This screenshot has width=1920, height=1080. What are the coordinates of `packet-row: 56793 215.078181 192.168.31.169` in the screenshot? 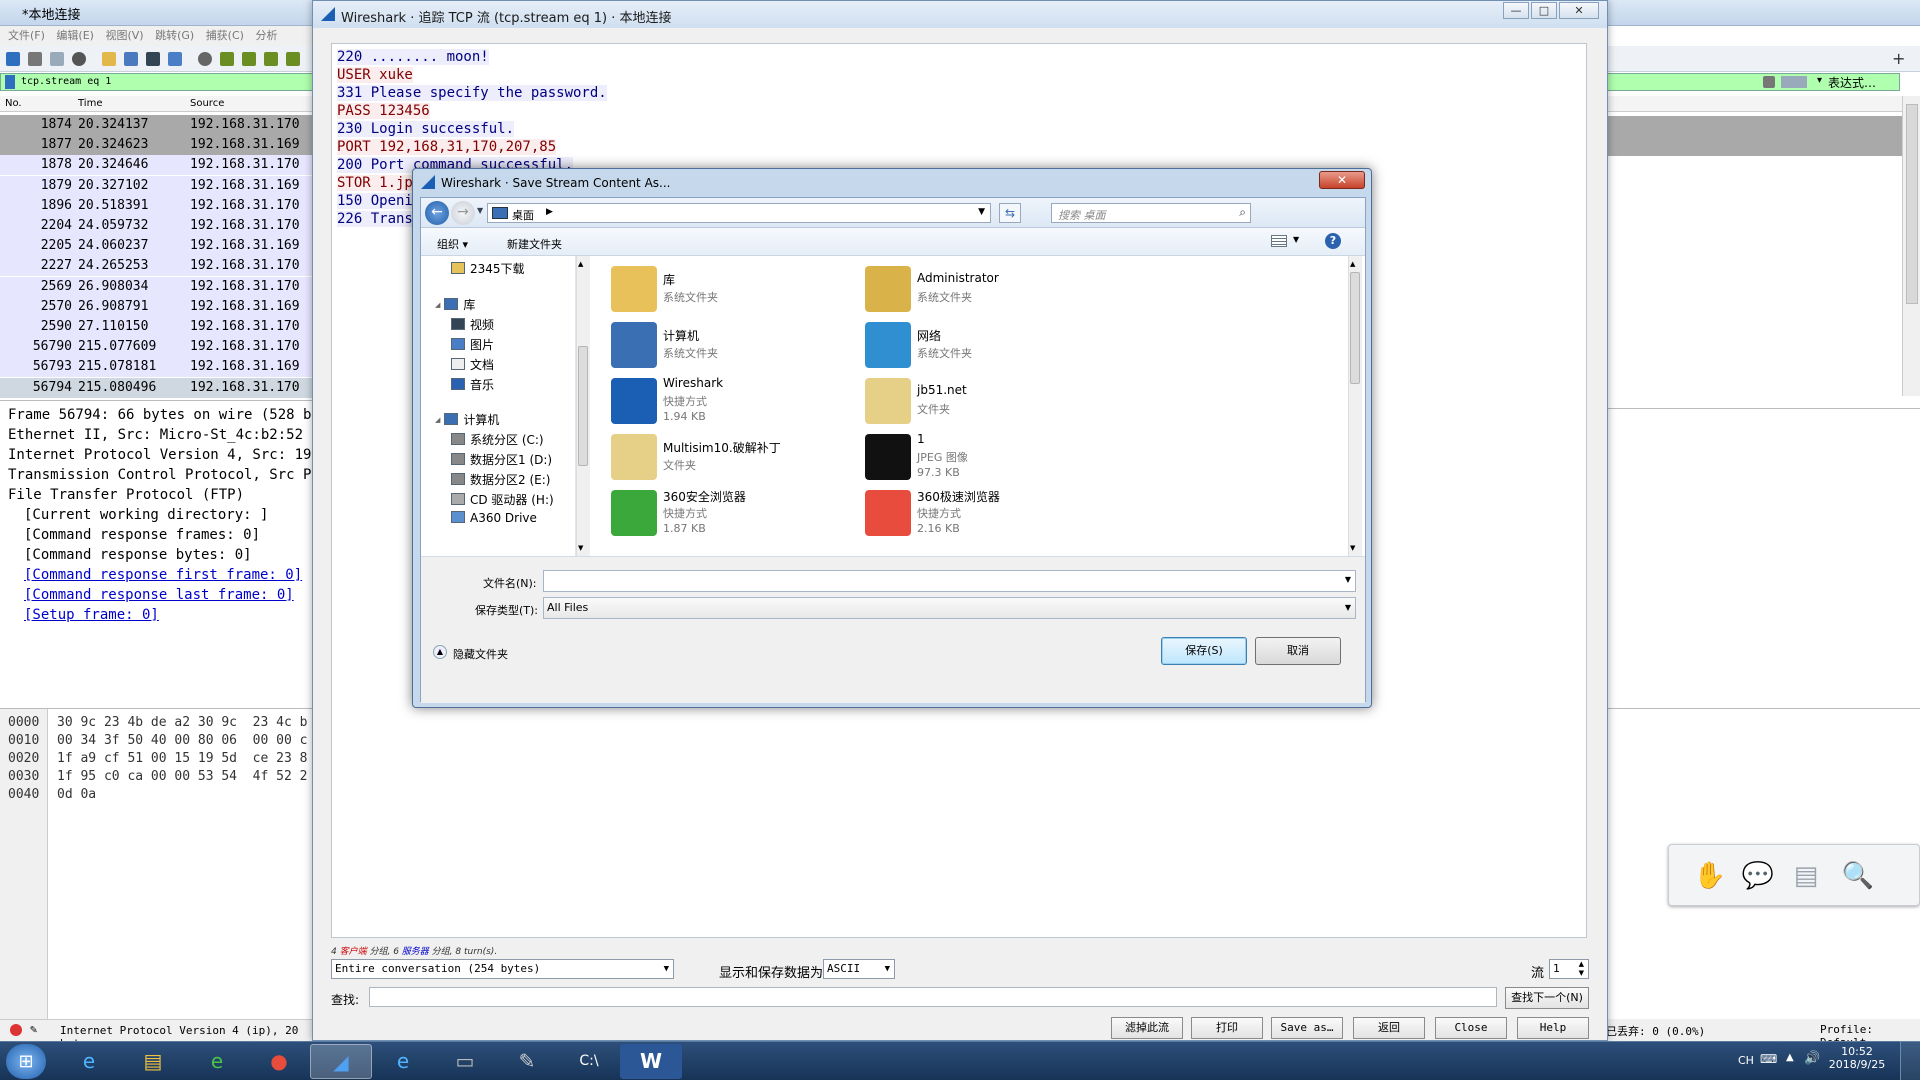 It's located at (157, 367).